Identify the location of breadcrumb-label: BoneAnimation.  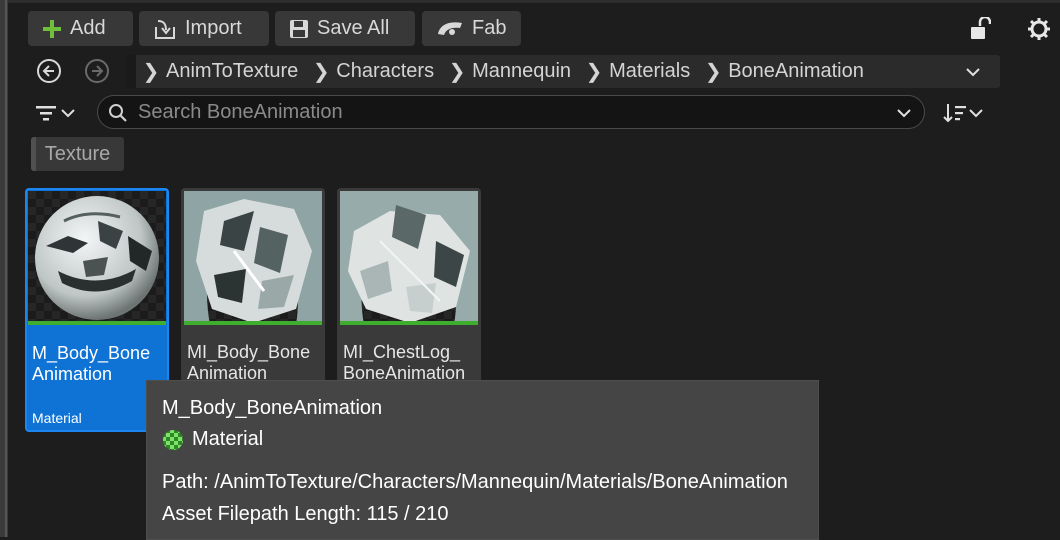
(796, 71).